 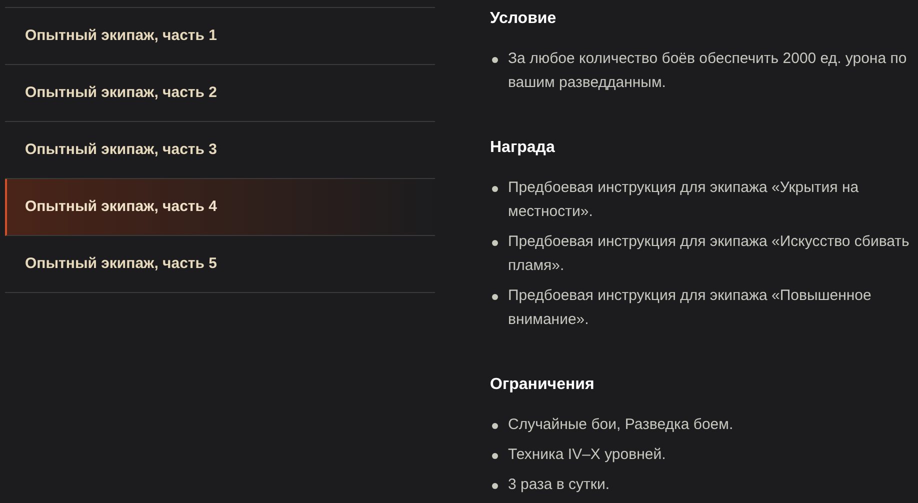 What do you see at coordinates (709, 254) in the screenshot?
I see `list-item-text: Предбоевая инструкция для экипажа «Искусство сбивать пламя».` at bounding box center [709, 254].